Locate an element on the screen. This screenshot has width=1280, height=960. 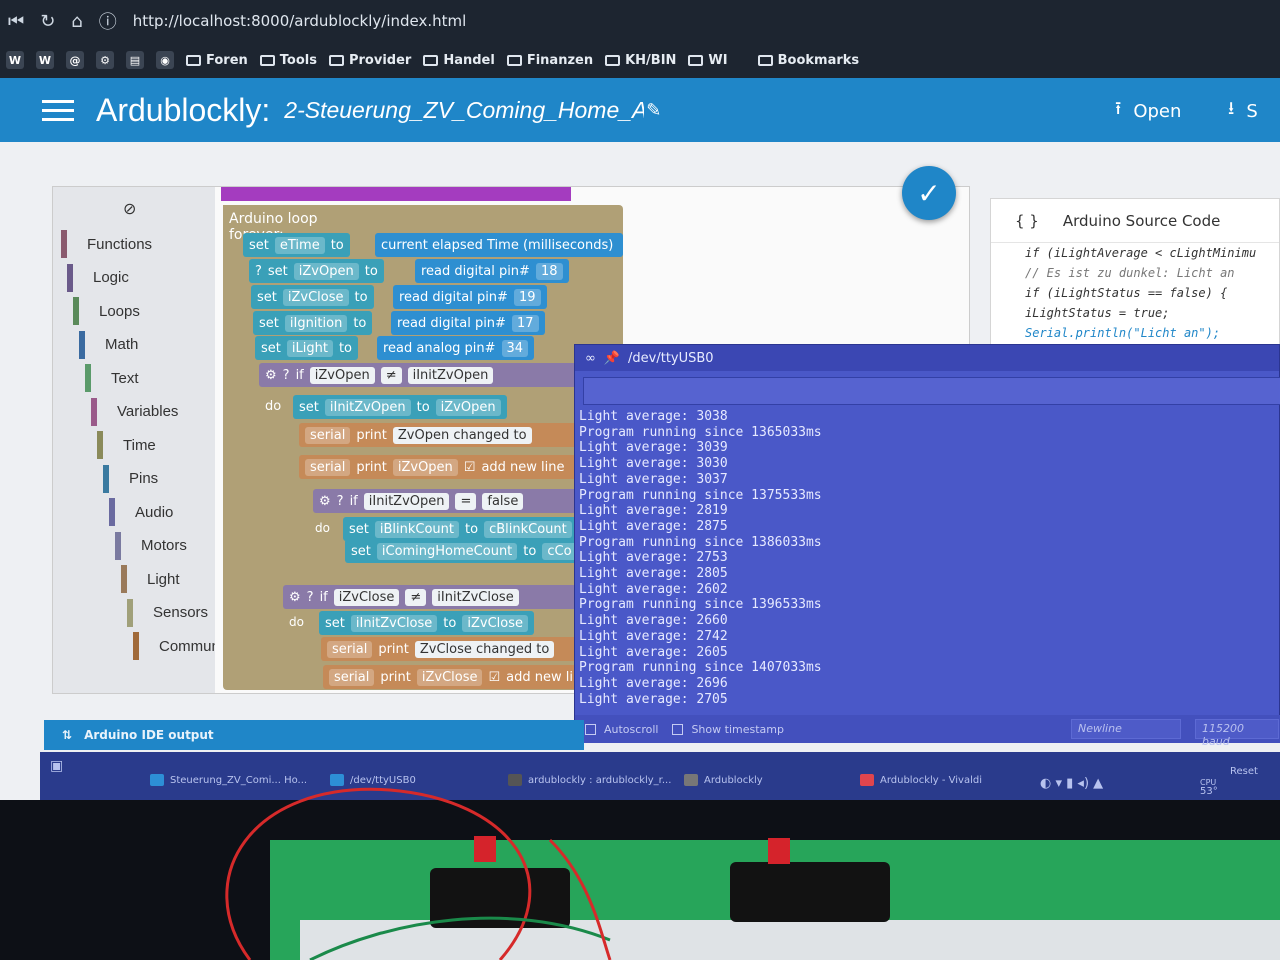
var-dropdown: cBlinkCount is located at coordinates (528, 529).